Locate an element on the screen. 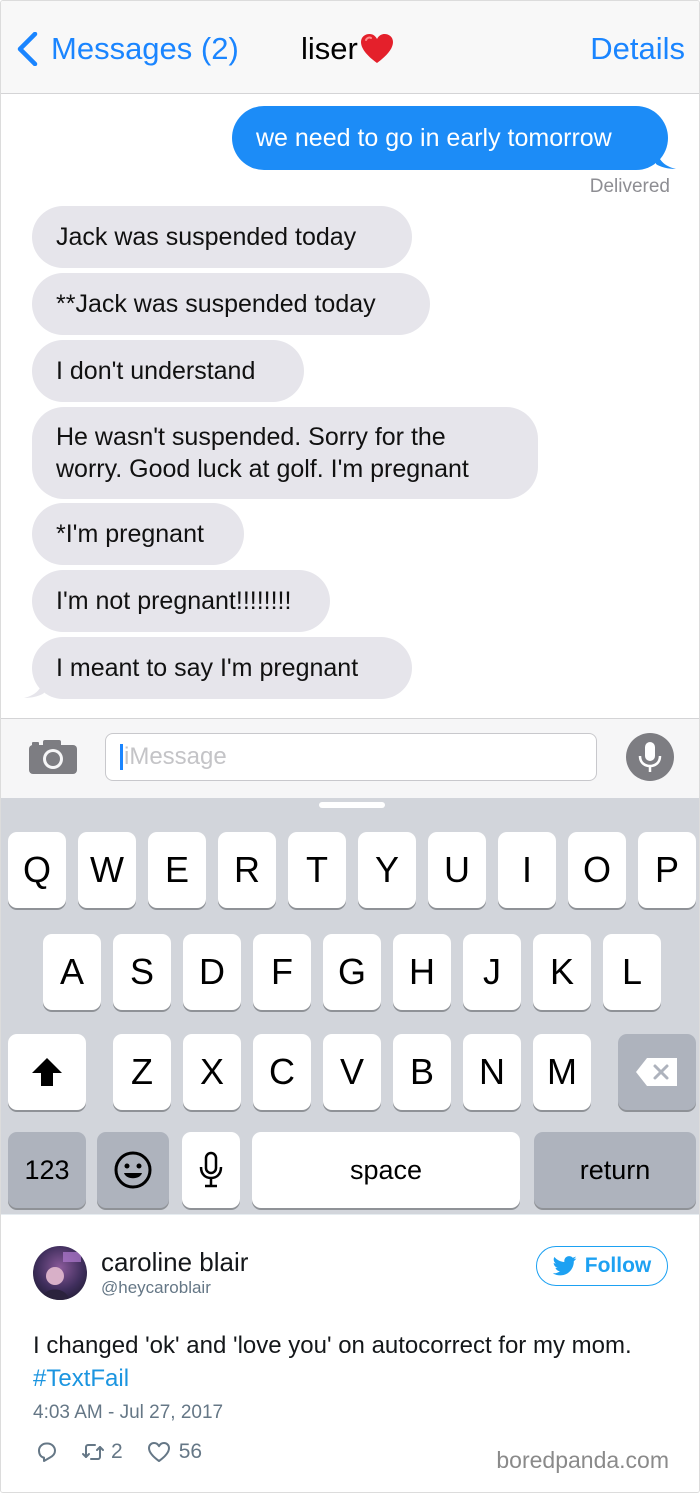 Image resolution: width=700 pixels, height=1493 pixels. microphone-icon is located at coordinates (650, 757).